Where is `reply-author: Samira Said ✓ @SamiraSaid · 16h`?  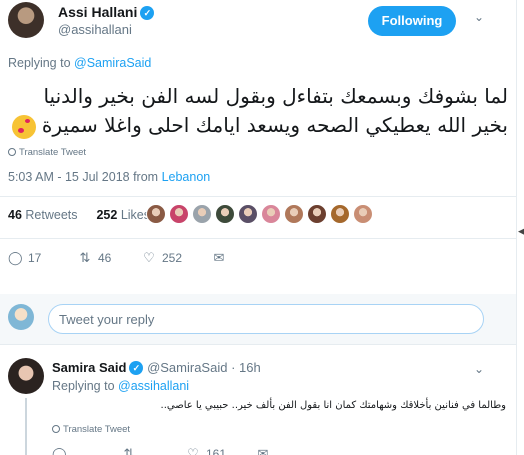 reply-author: Samira Said ✓ @SamiraSaid · 16h is located at coordinates (156, 367).